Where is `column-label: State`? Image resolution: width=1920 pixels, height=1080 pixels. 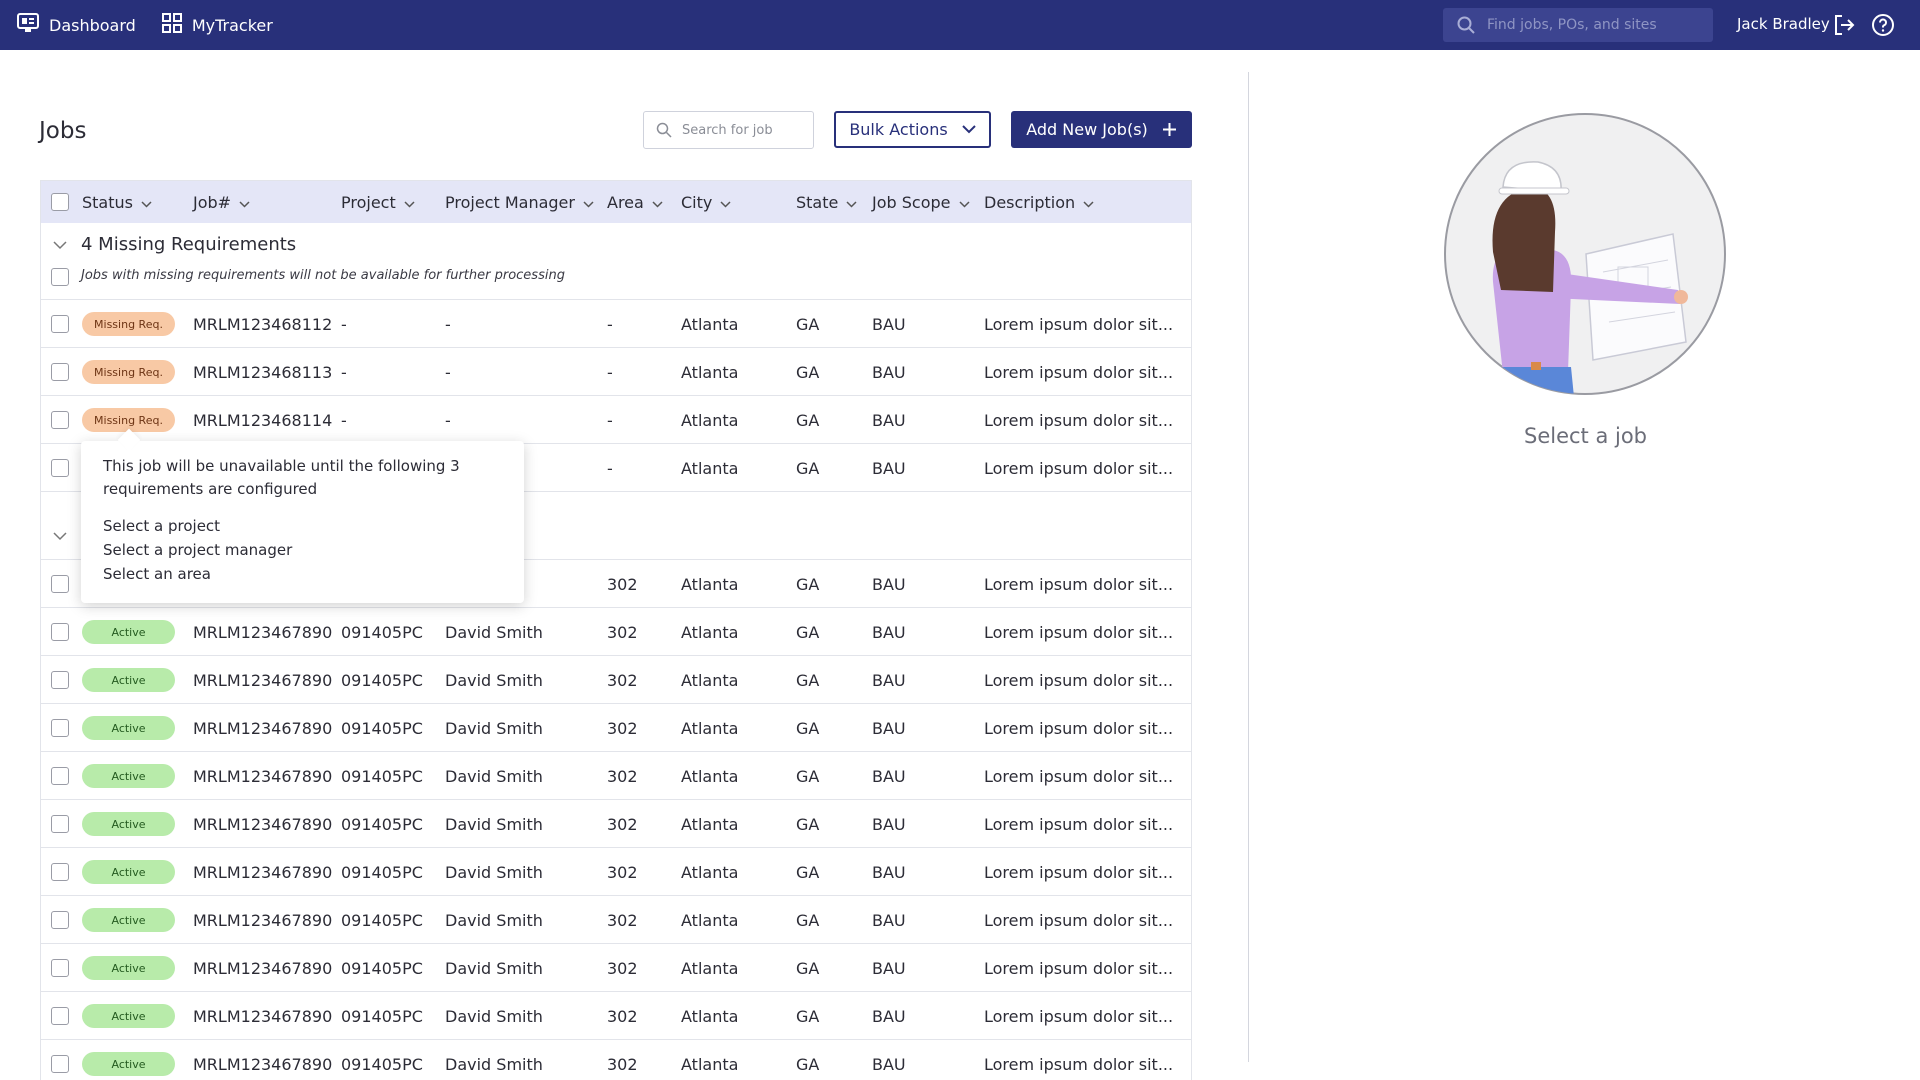 column-label: State is located at coordinates (817, 202).